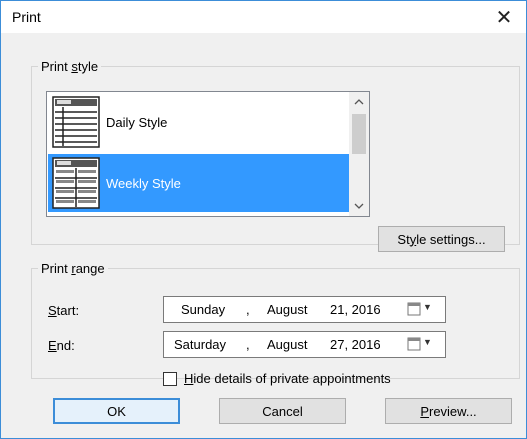 The image size is (527, 439). Describe the element at coordinates (116, 411) in the screenshot. I see `ok-button: OK` at that location.